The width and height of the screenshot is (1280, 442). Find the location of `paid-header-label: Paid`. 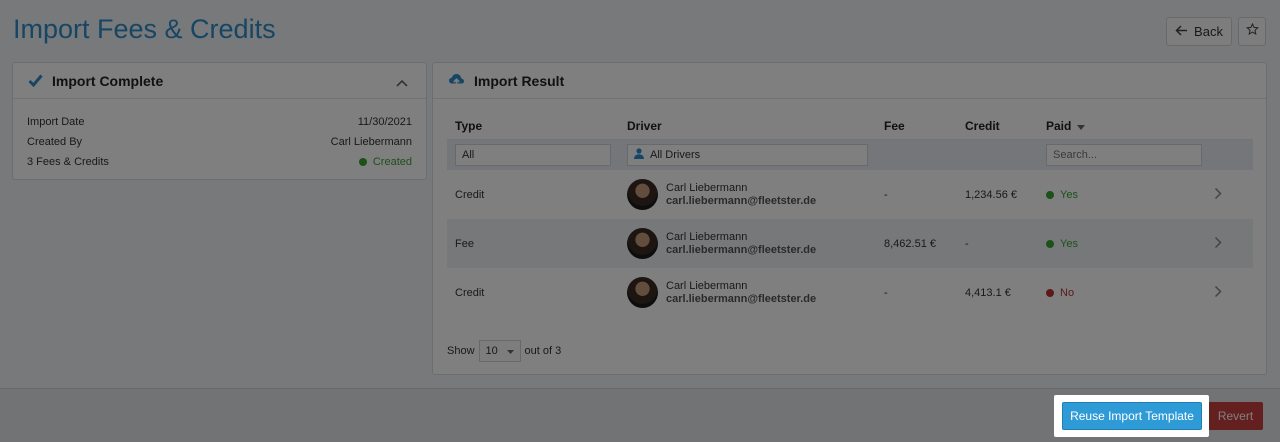

paid-header-label: Paid is located at coordinates (1059, 126).